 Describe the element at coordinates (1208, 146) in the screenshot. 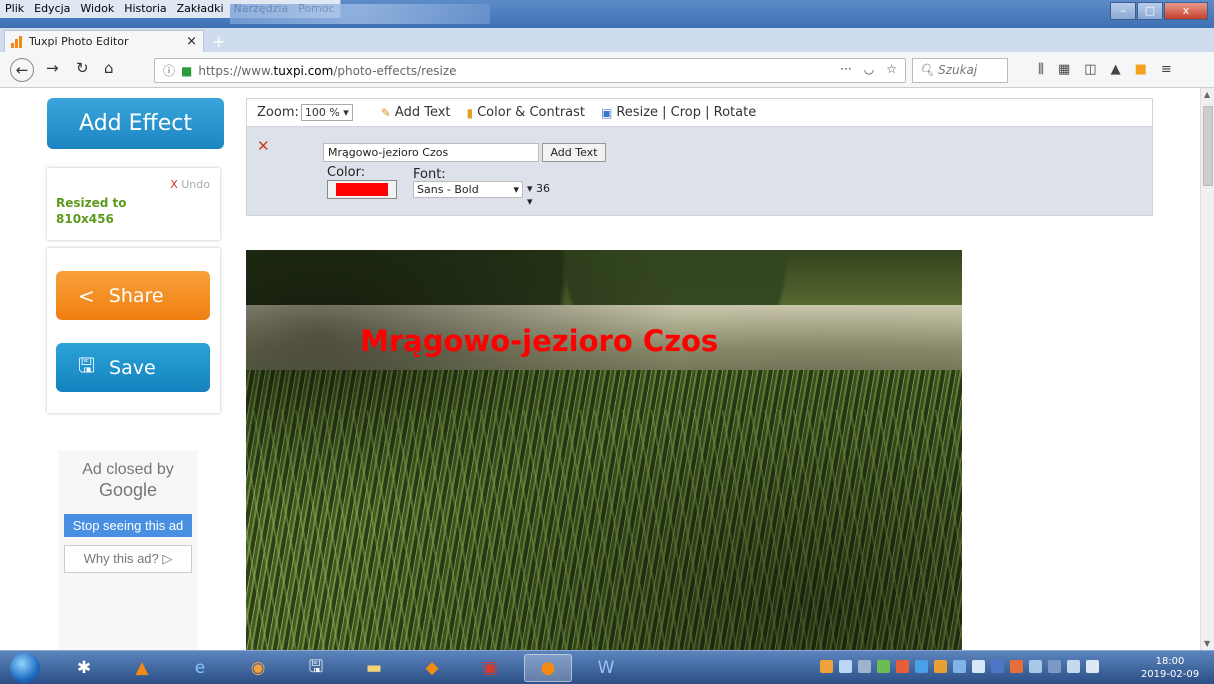

I see `scroll-thumb` at that location.